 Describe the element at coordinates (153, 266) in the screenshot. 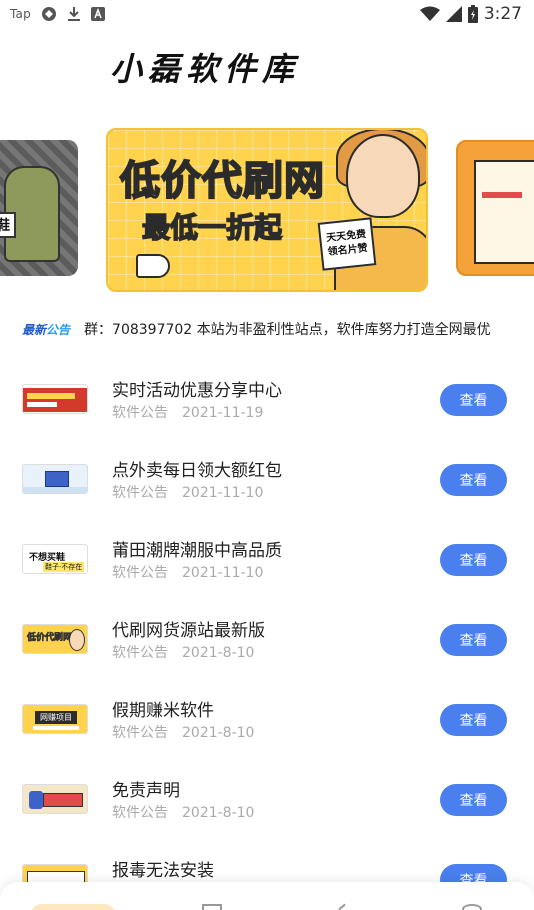

I see `megaphone-icon` at that location.